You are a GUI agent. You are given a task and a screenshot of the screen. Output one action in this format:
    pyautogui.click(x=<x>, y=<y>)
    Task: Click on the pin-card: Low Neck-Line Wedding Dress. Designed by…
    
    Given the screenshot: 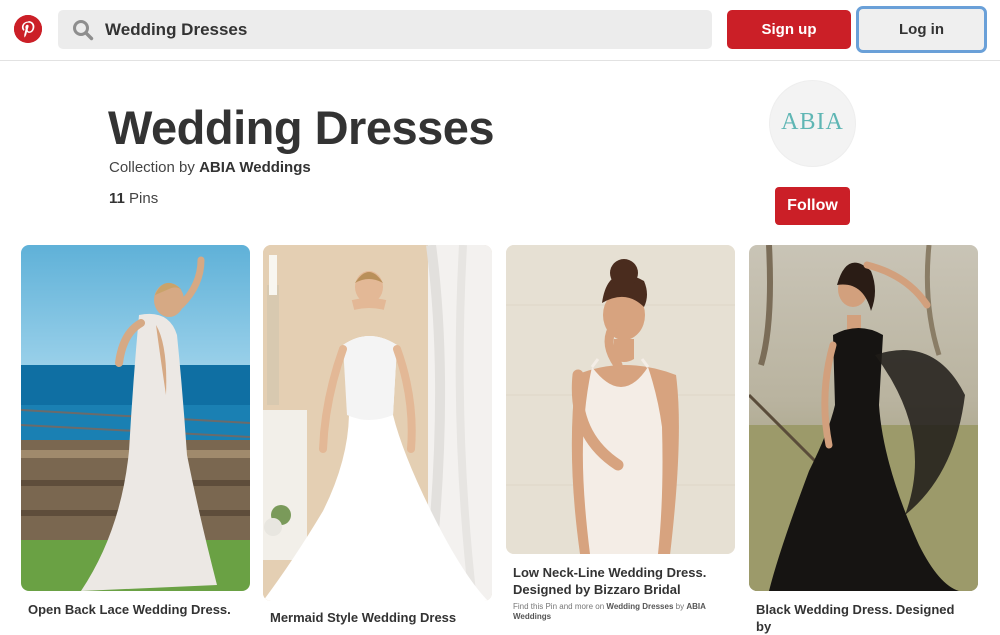 What is the action you would take?
    pyautogui.click(x=620, y=433)
    